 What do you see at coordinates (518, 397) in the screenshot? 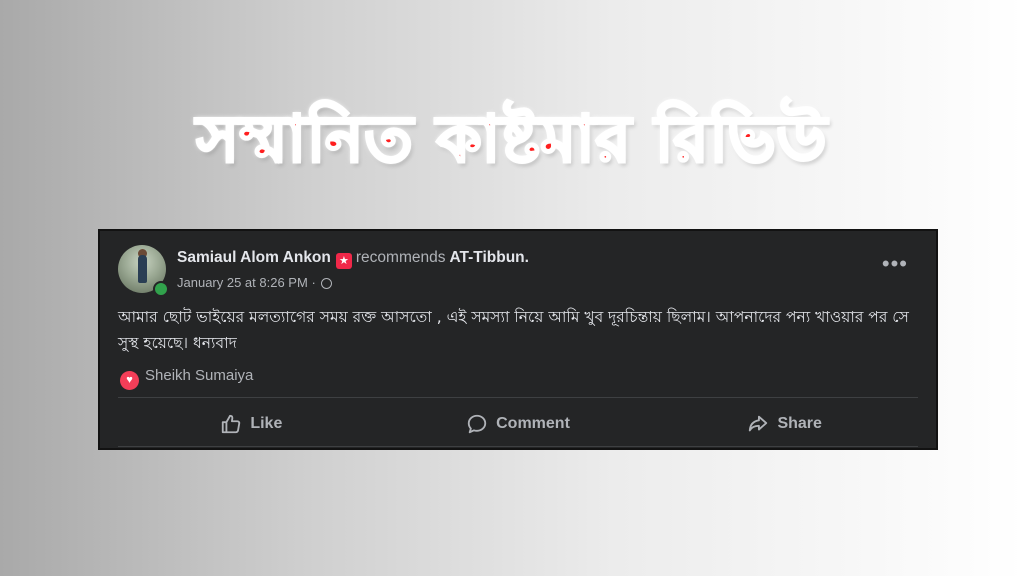
I see `divider-top` at bounding box center [518, 397].